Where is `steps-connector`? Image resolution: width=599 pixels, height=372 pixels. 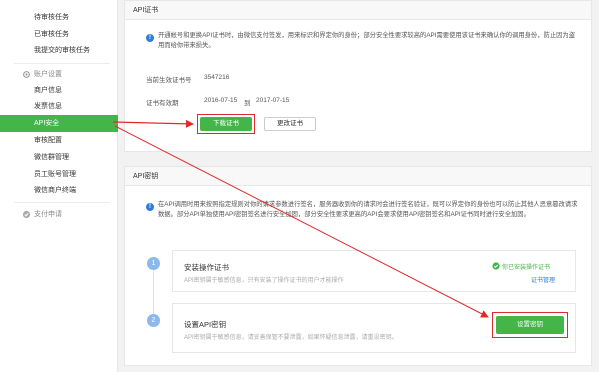 steps-connector is located at coordinates (153, 292).